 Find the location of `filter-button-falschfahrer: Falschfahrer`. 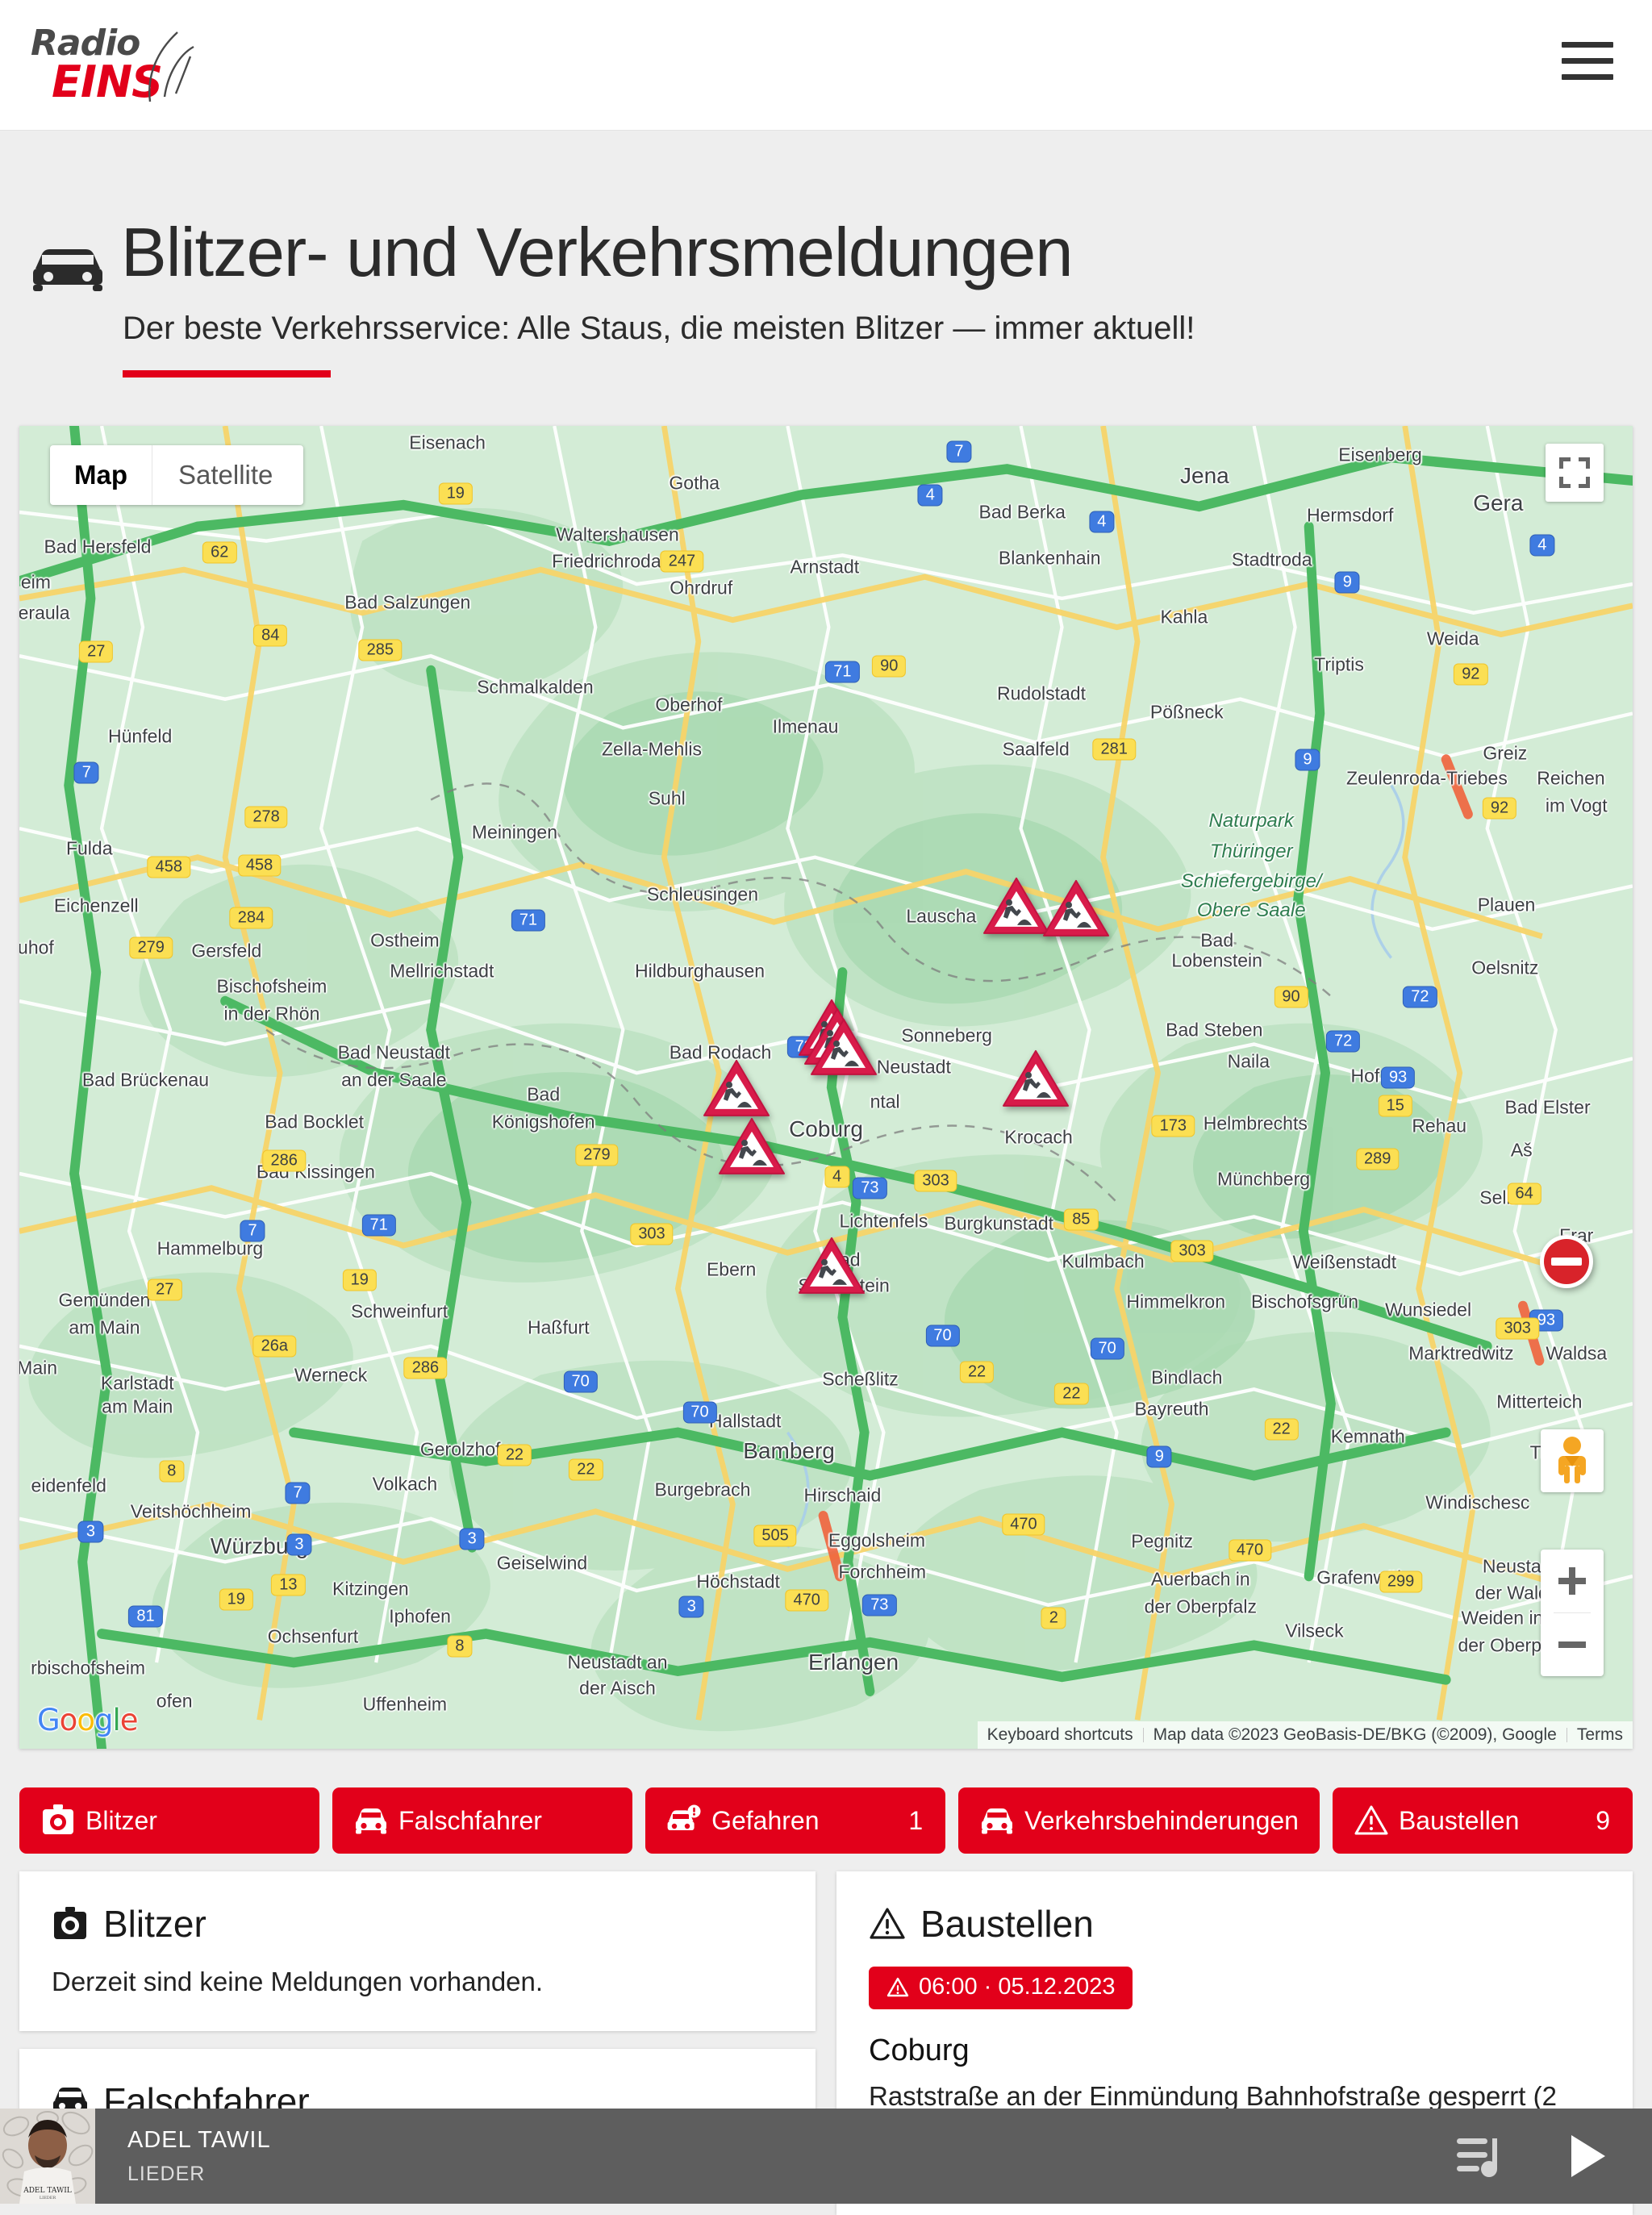

filter-button-falschfahrer: Falschfahrer is located at coordinates (482, 1820).